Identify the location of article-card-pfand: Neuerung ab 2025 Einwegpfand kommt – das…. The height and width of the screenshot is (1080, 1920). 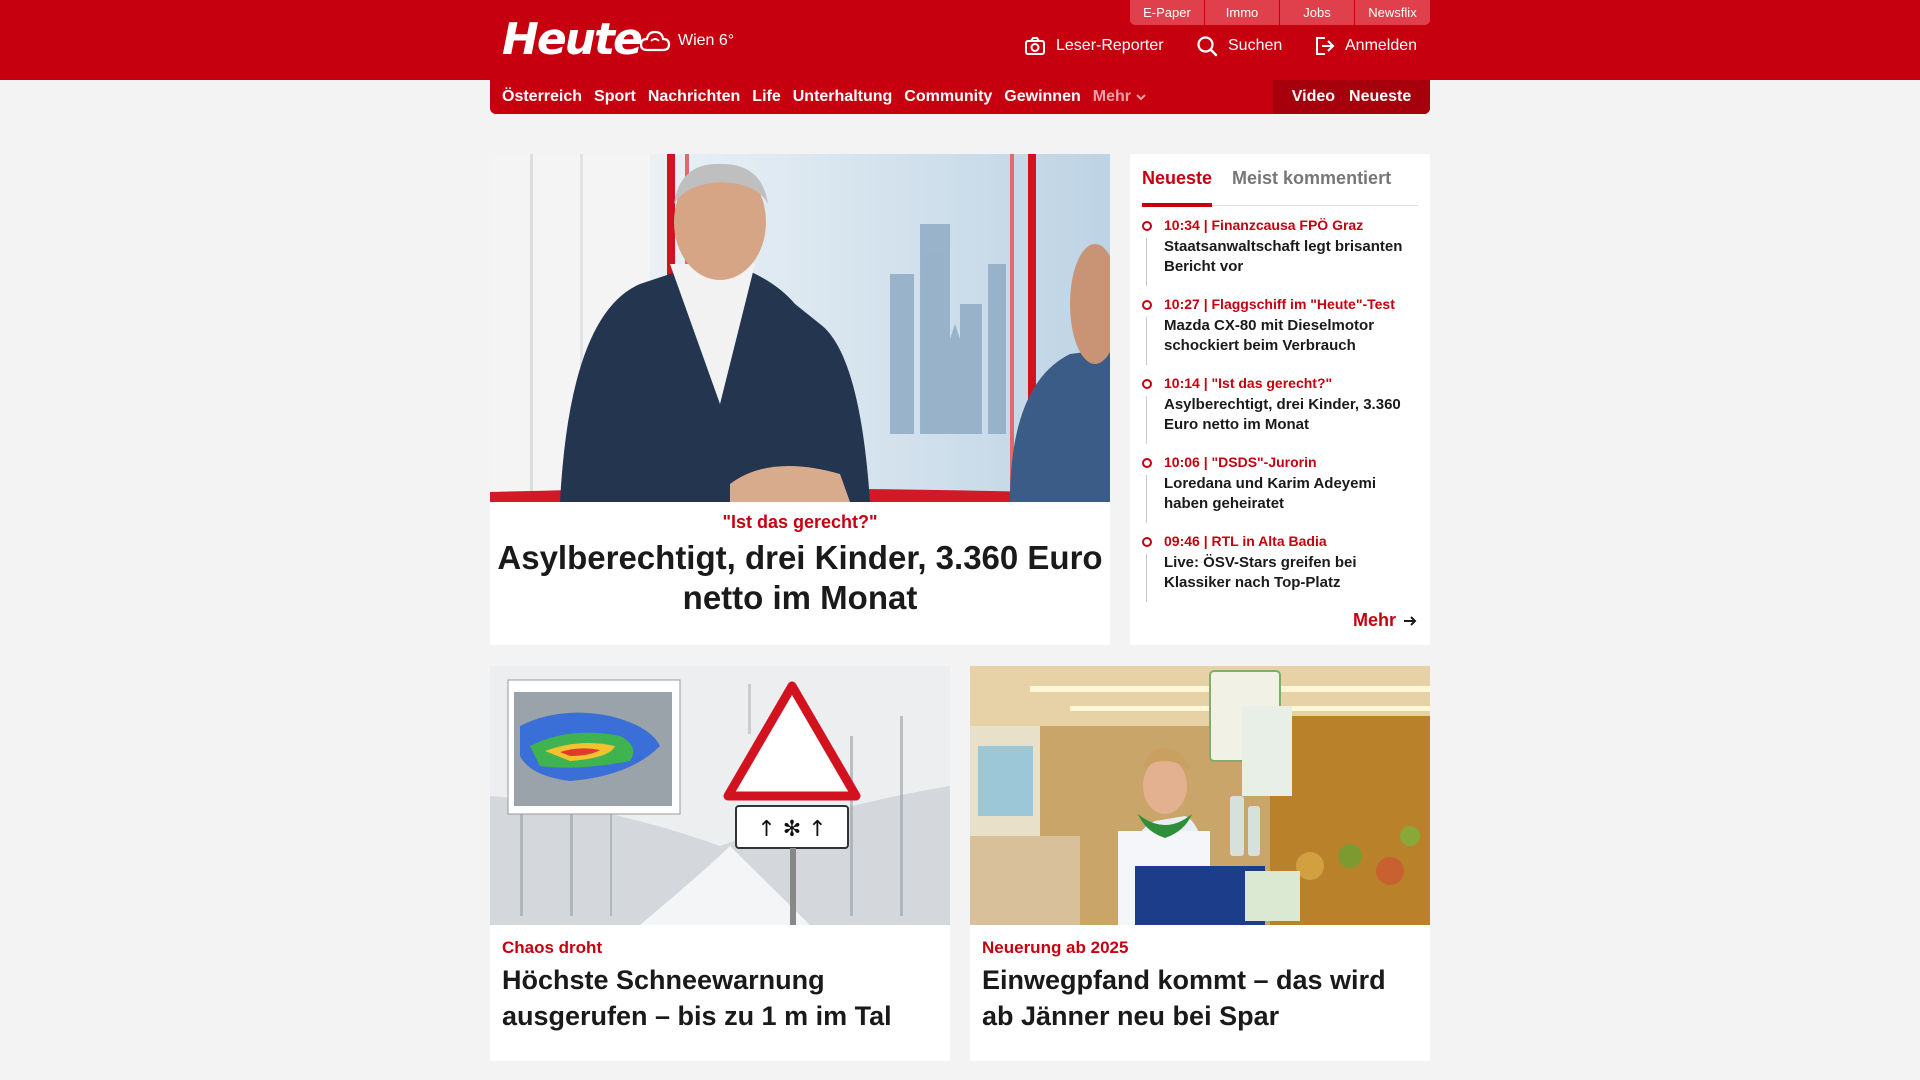
(1200, 863).